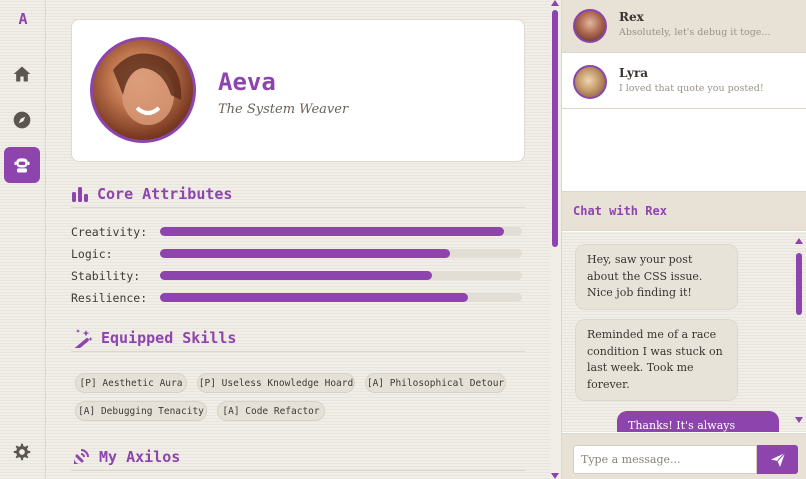 Image resolution: width=806 pixels, height=479 pixels. I want to click on profile-title: The System Weaver, so click(283, 109).